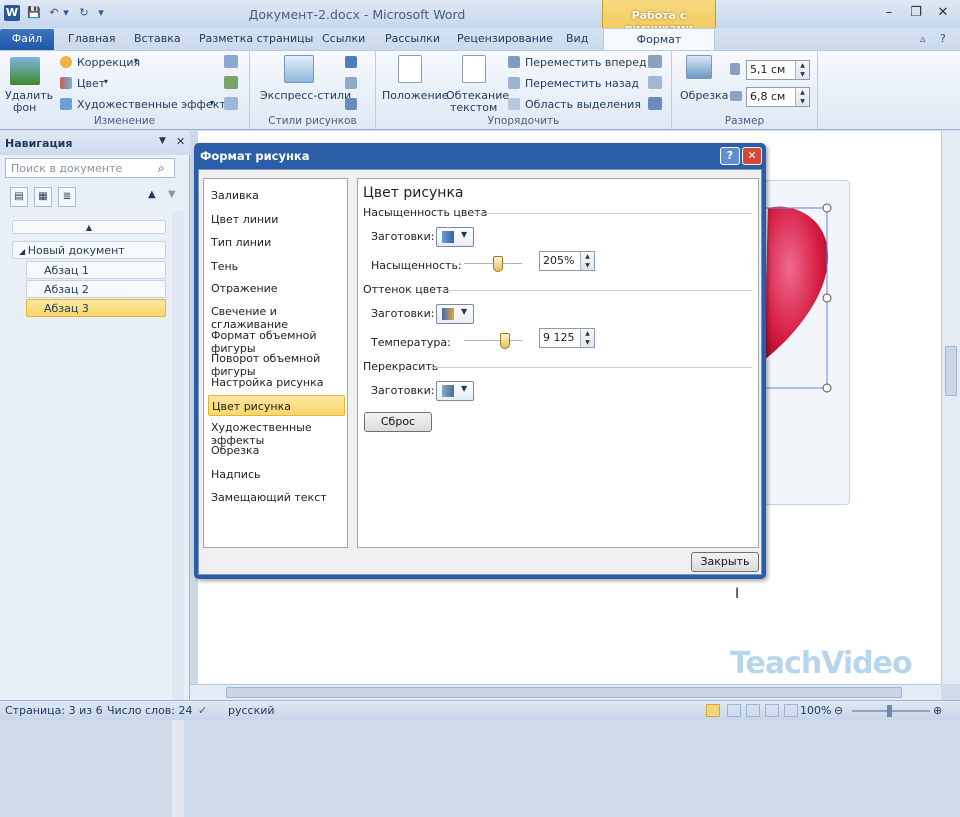  I want to click on nav-item-doc: ◢ Новый документ, so click(89, 250).